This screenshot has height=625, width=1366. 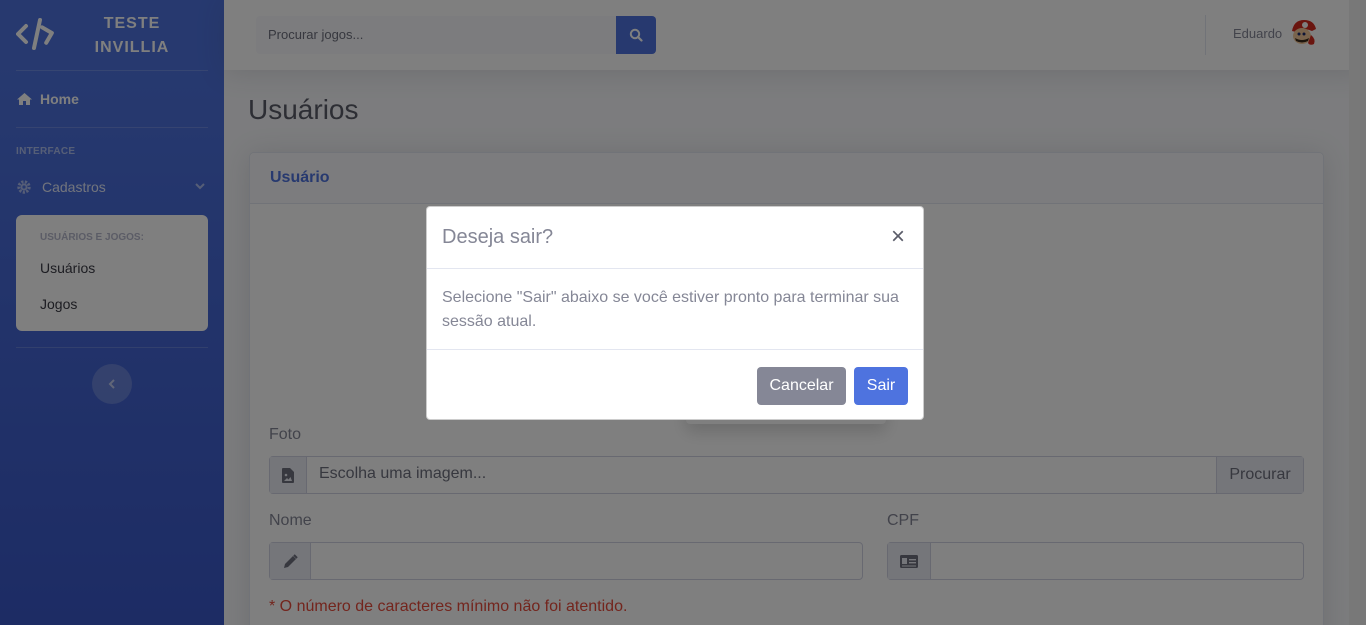 What do you see at coordinates (675, 384) in the screenshot?
I see `modal-footer: Cancelar Sair` at bounding box center [675, 384].